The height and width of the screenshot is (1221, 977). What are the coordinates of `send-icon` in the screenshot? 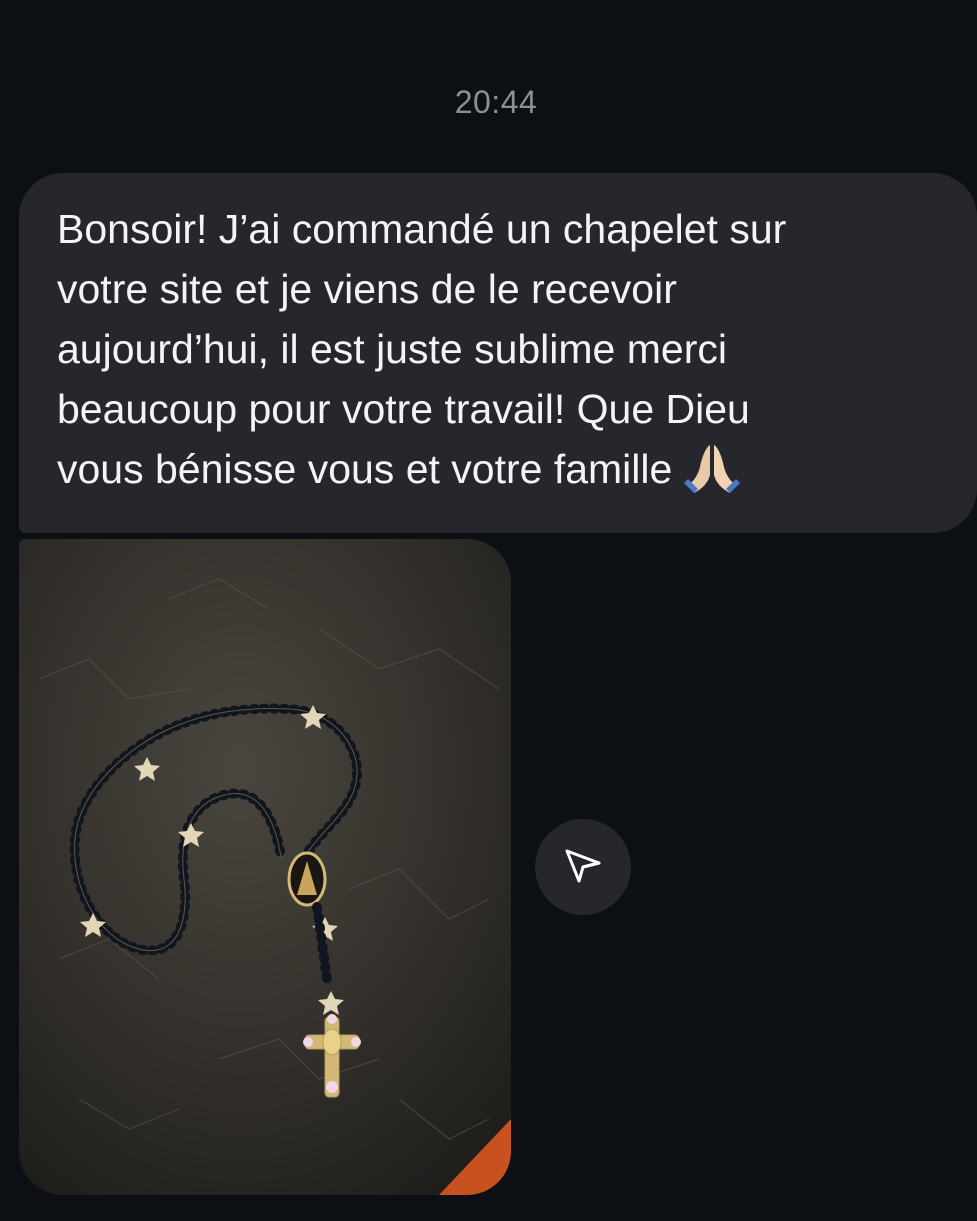 It's located at (583, 867).